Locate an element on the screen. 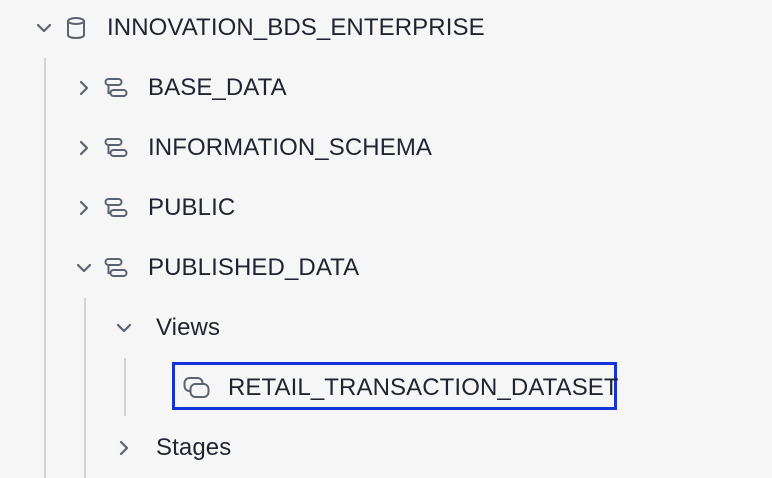 Image resolution: width=772 pixels, height=478 pixels. tree-item-schema-public: PUBLIC is located at coordinates (160, 208).